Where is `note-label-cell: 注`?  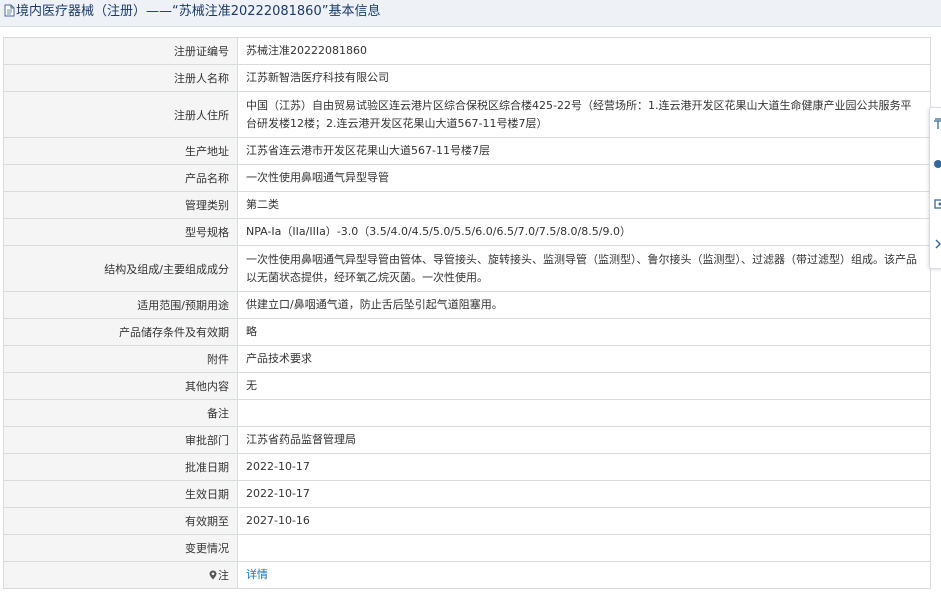
note-label-cell: 注 is located at coordinates (120, 575).